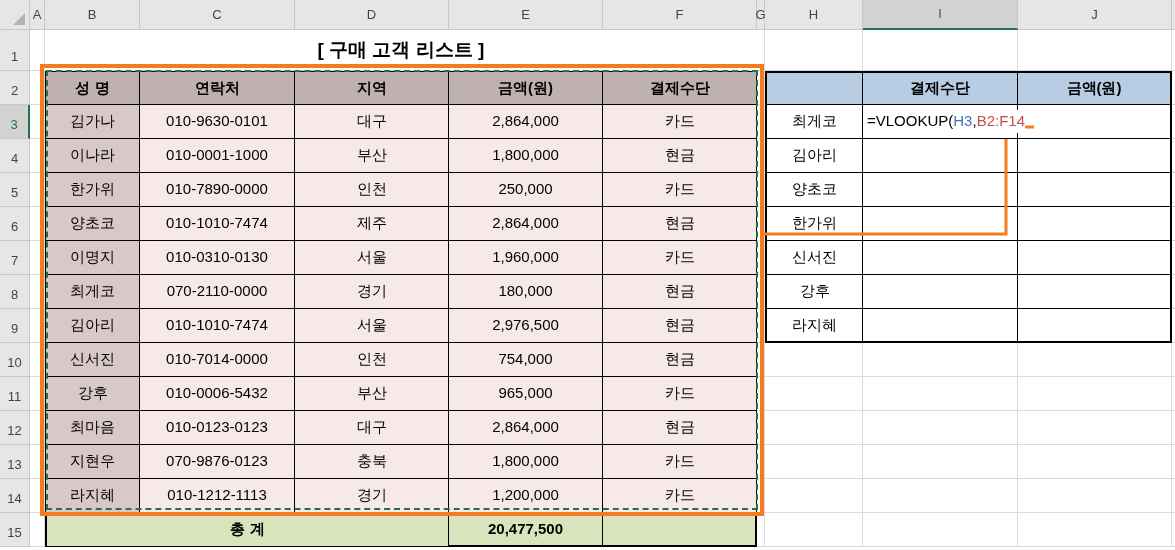 Image resolution: width=1175 pixels, height=550 pixels. I want to click on table-cell: 754,000, so click(526, 360).